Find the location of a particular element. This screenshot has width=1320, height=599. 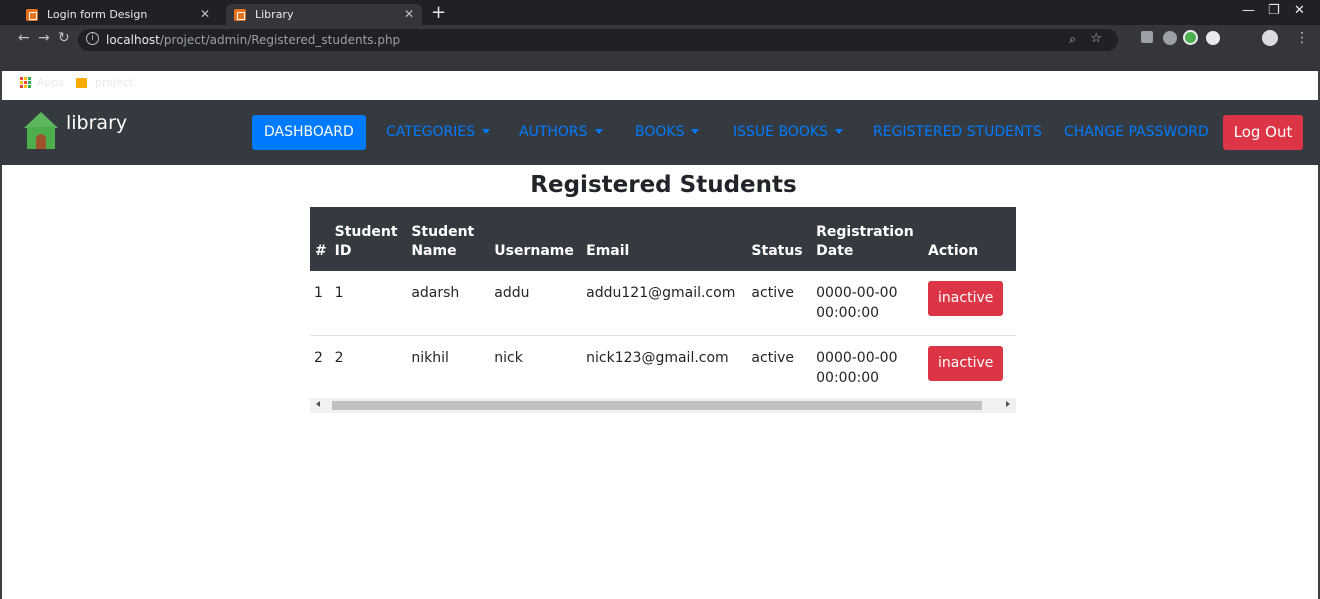

bookmarks-bar: Apps project is located at coordinates (660, 83).